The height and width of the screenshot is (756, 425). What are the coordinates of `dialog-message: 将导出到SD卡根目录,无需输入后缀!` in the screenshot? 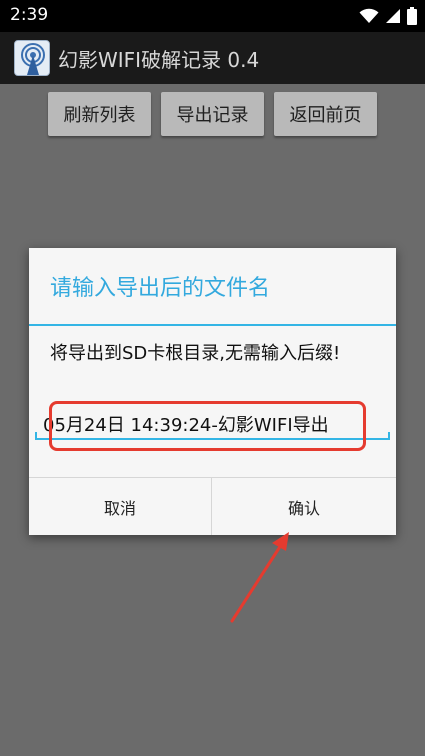 It's located at (195, 353).